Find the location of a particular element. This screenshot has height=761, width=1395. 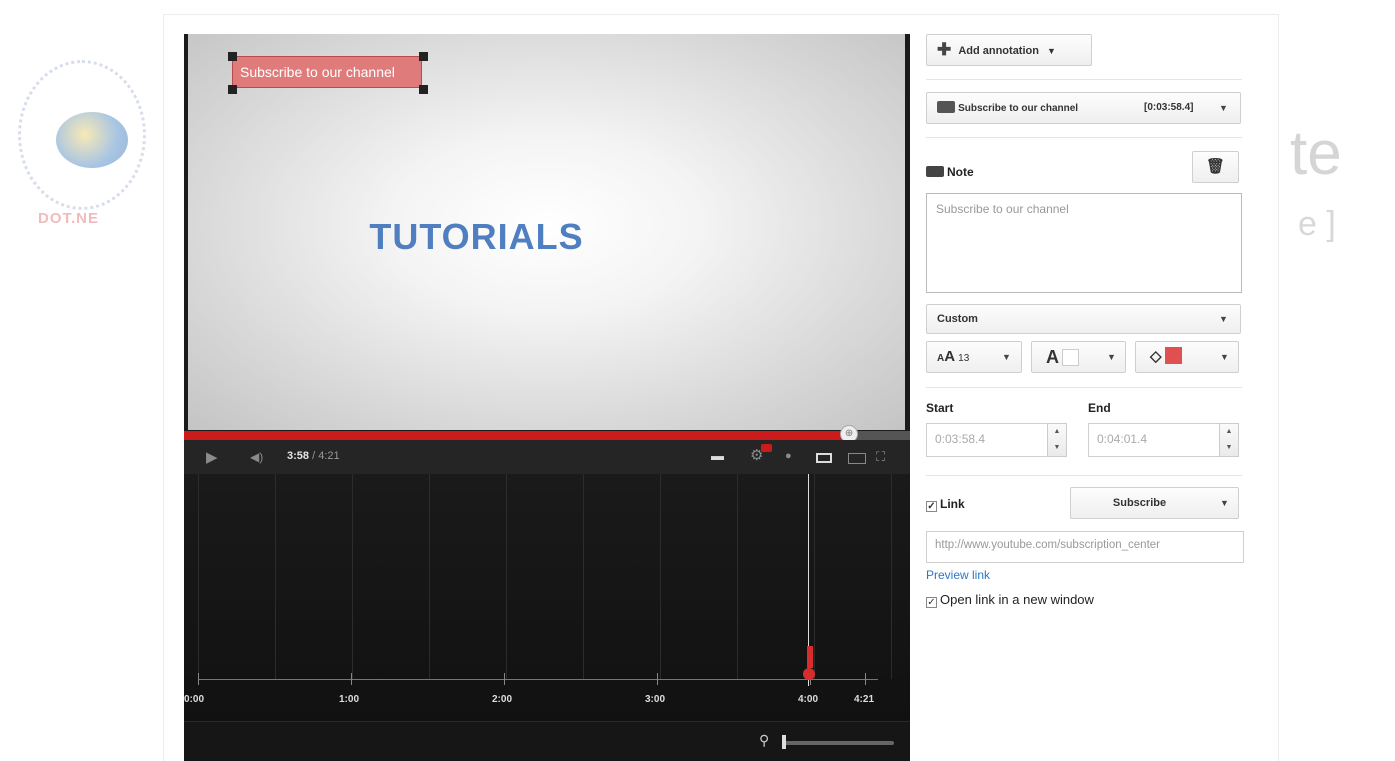

progress-bar: ⊕ is located at coordinates (547, 434).